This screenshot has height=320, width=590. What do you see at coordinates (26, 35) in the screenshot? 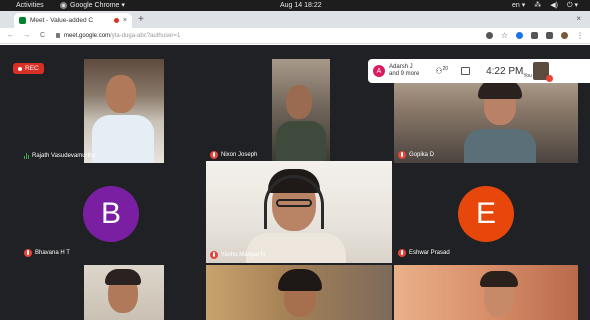
I see `forward-button: →` at bounding box center [26, 35].